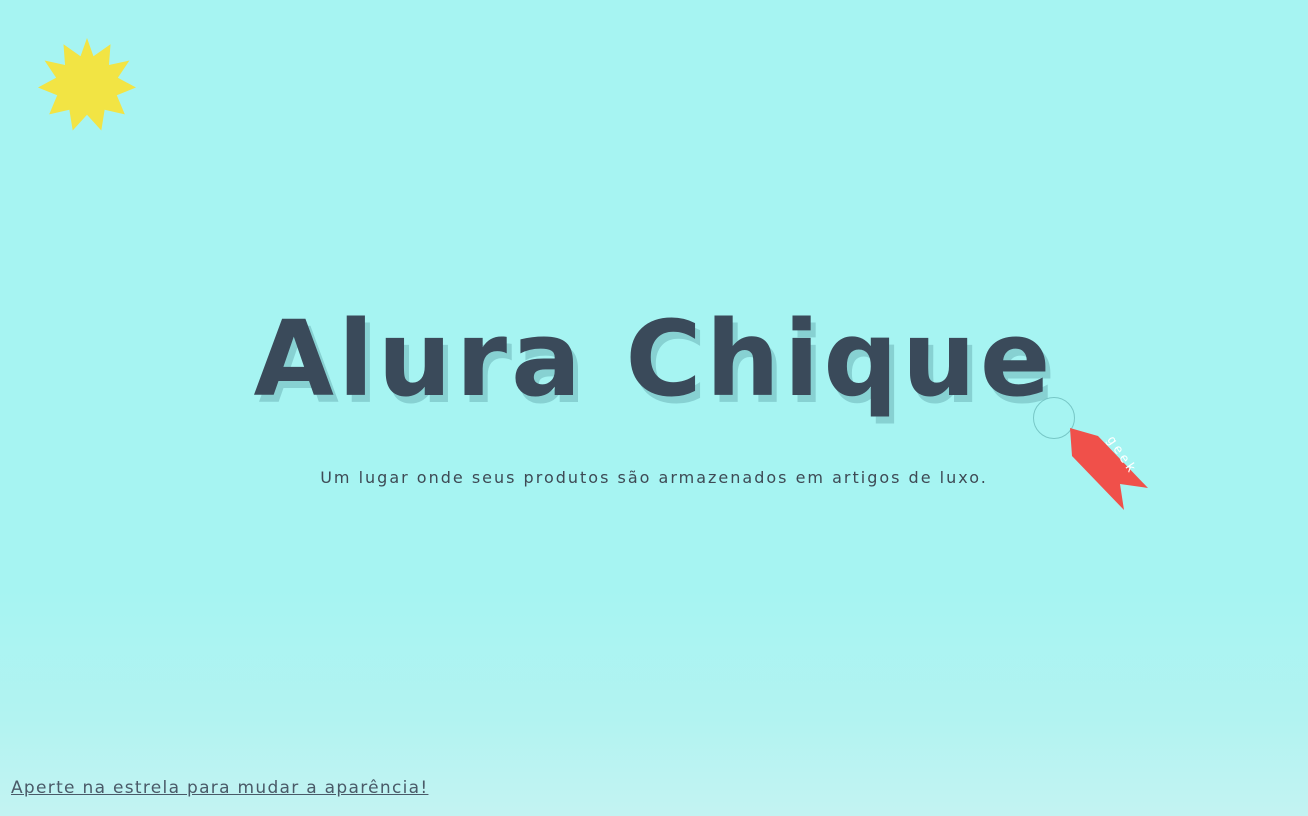  What do you see at coordinates (87, 85) in the screenshot?
I see `sun-star-icon` at bounding box center [87, 85].